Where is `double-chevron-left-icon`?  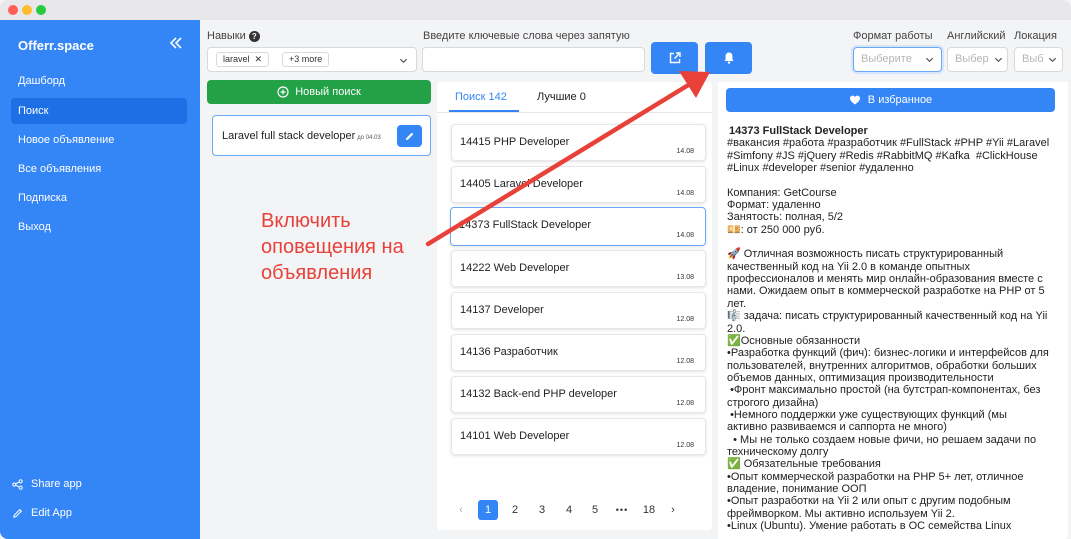
double-chevron-left-icon is located at coordinates (176, 43).